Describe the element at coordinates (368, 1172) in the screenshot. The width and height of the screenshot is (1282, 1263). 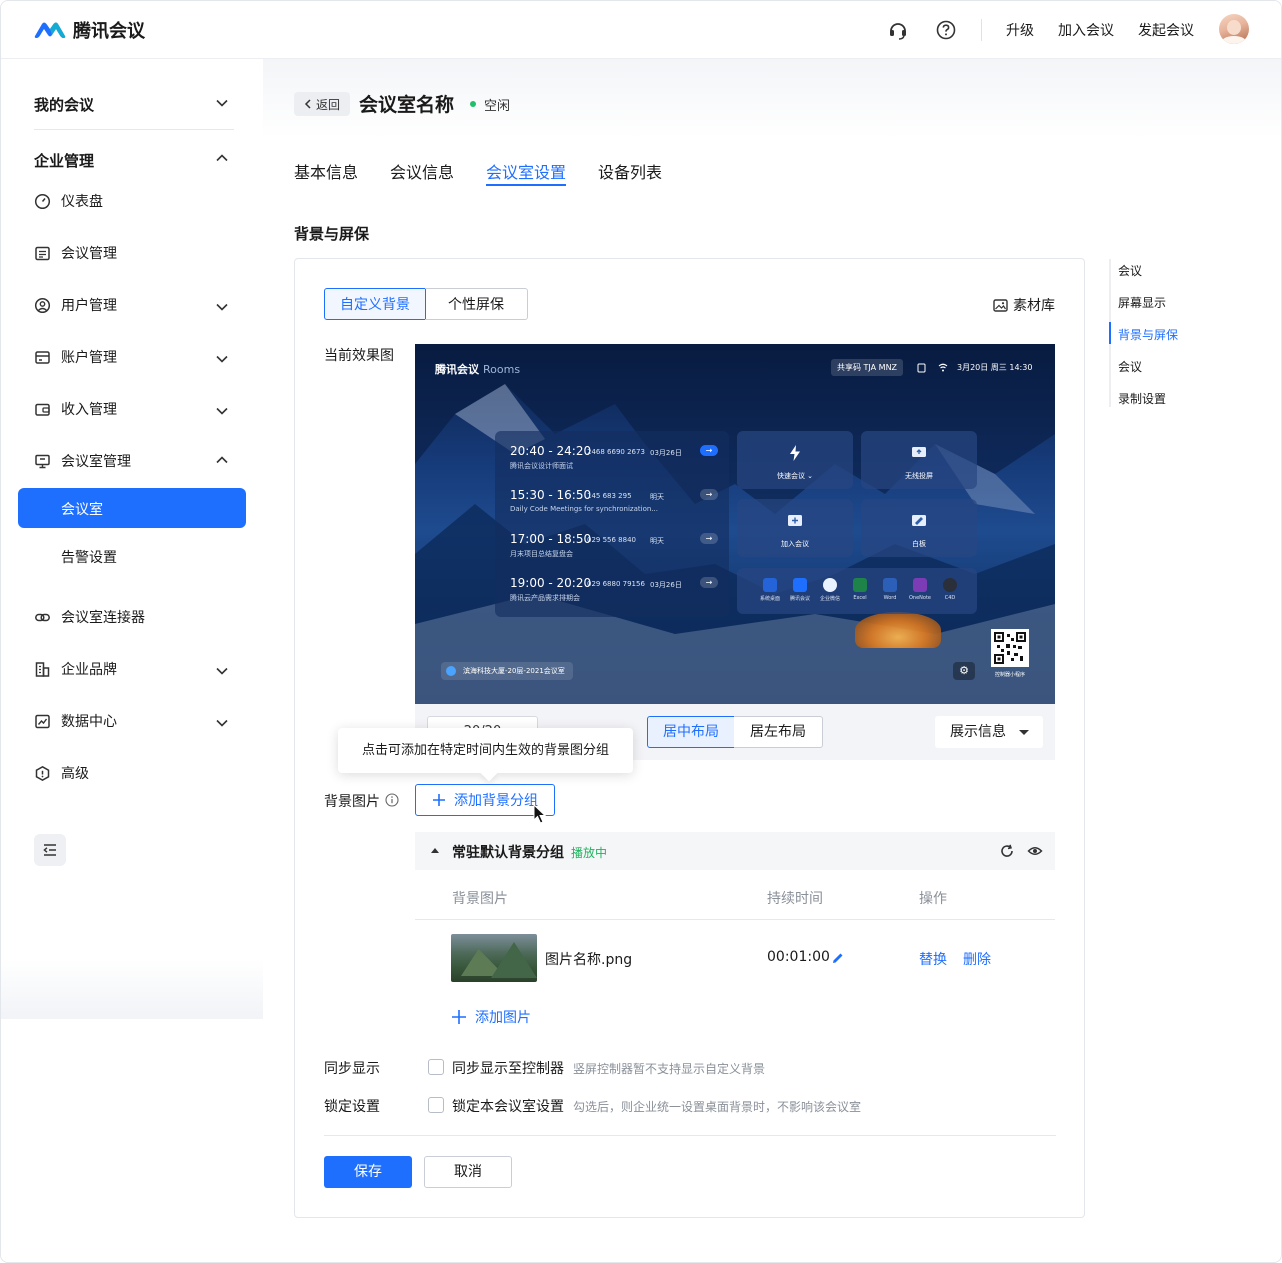
I see `save-button: 保存` at that location.